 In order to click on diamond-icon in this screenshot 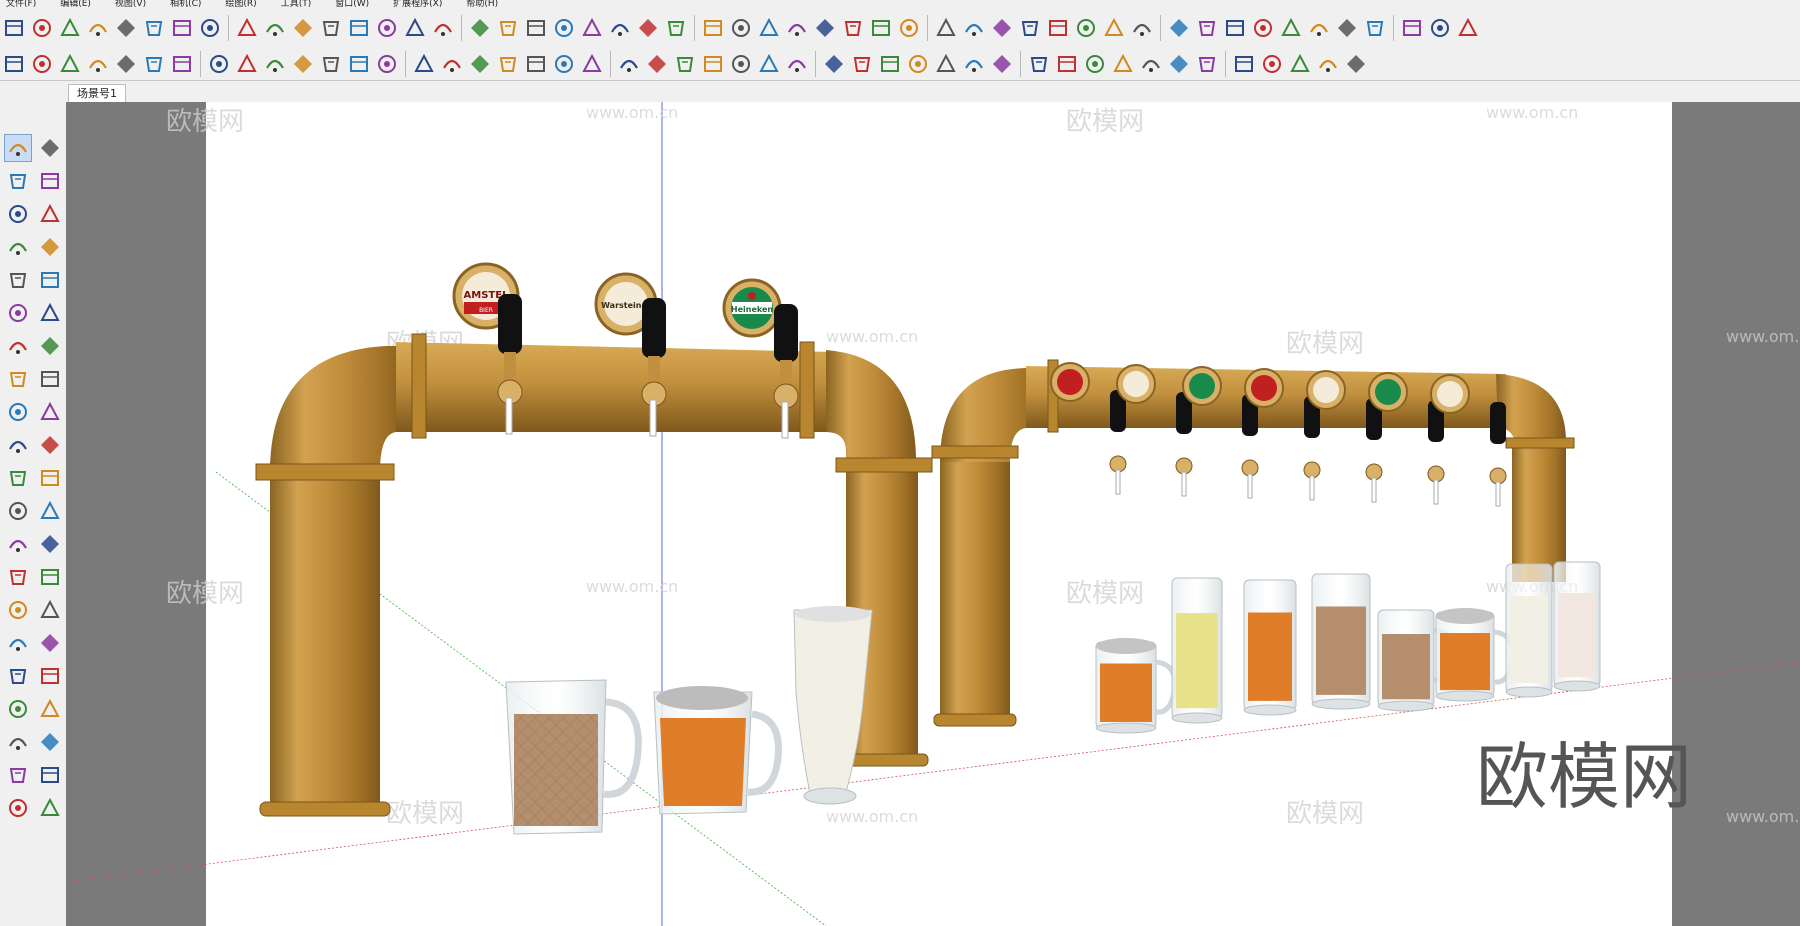, I will do `click(974, 28)`.